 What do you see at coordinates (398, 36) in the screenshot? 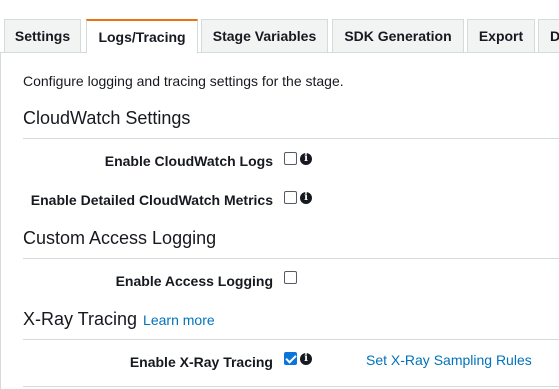
I see `tab-sdk-generation: SDK Generation` at bounding box center [398, 36].